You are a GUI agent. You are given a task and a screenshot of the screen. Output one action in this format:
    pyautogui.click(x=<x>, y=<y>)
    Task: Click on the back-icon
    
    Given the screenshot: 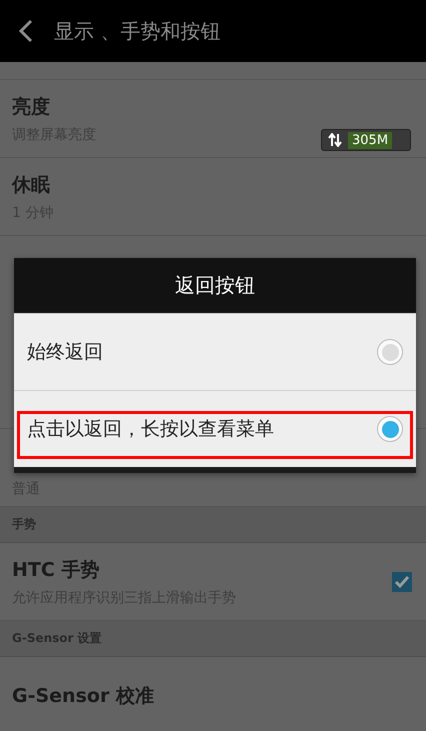 What is the action you would take?
    pyautogui.click(x=26, y=31)
    